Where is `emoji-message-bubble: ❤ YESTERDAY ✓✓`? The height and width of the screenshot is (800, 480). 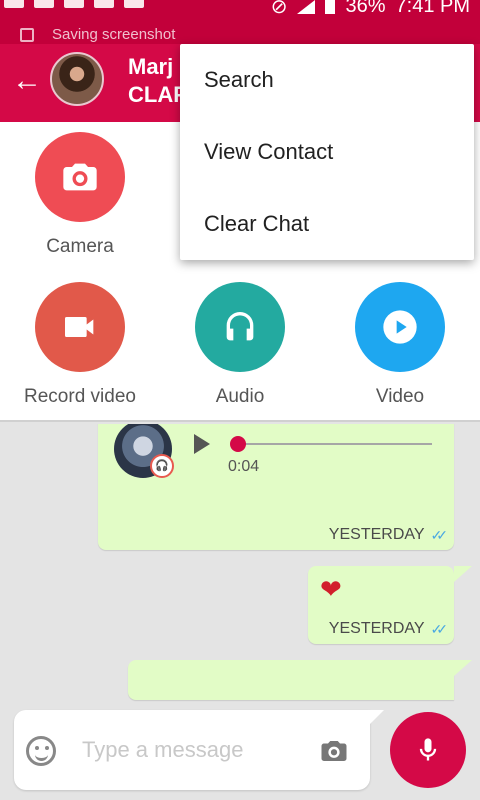
emoji-message-bubble: ❤ YESTERDAY ✓✓ is located at coordinates (390, 605).